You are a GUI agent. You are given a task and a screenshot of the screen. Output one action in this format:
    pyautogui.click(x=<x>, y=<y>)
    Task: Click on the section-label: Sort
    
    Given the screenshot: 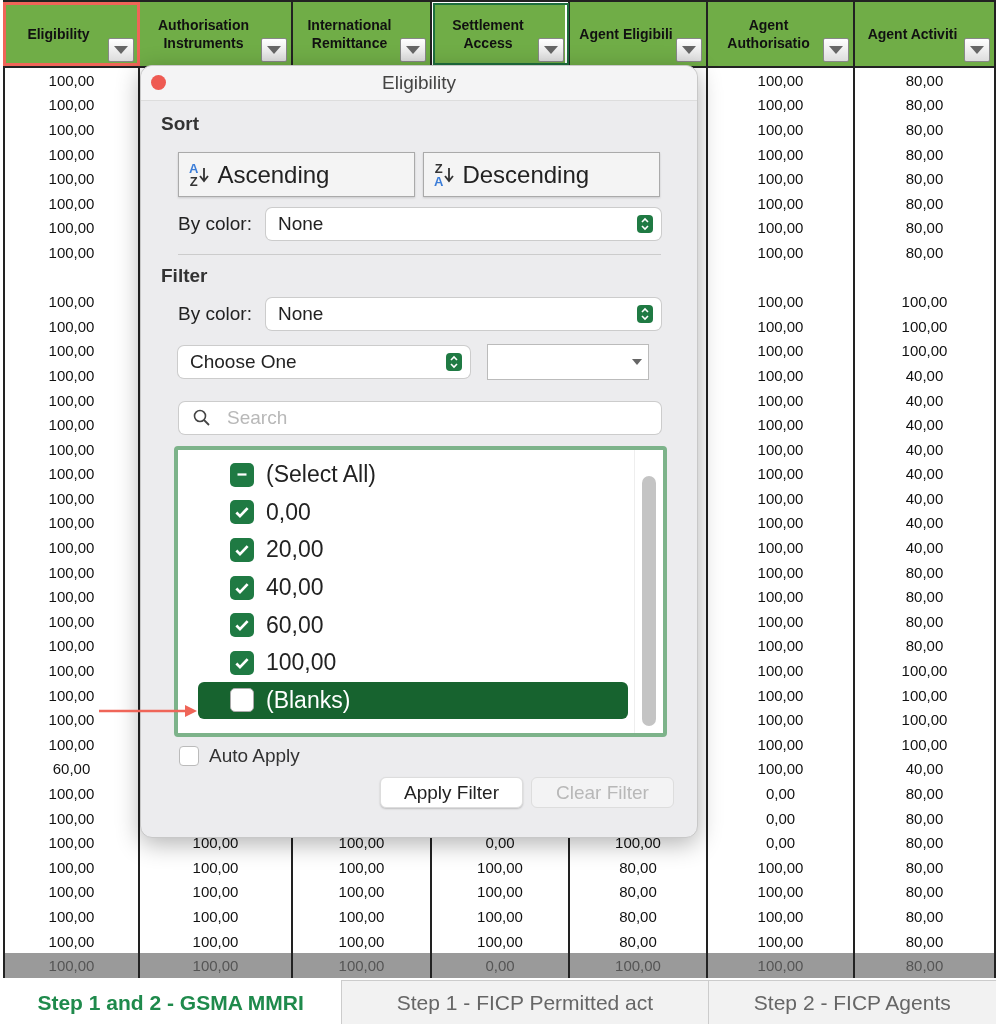 What is the action you would take?
    pyautogui.click(x=180, y=124)
    